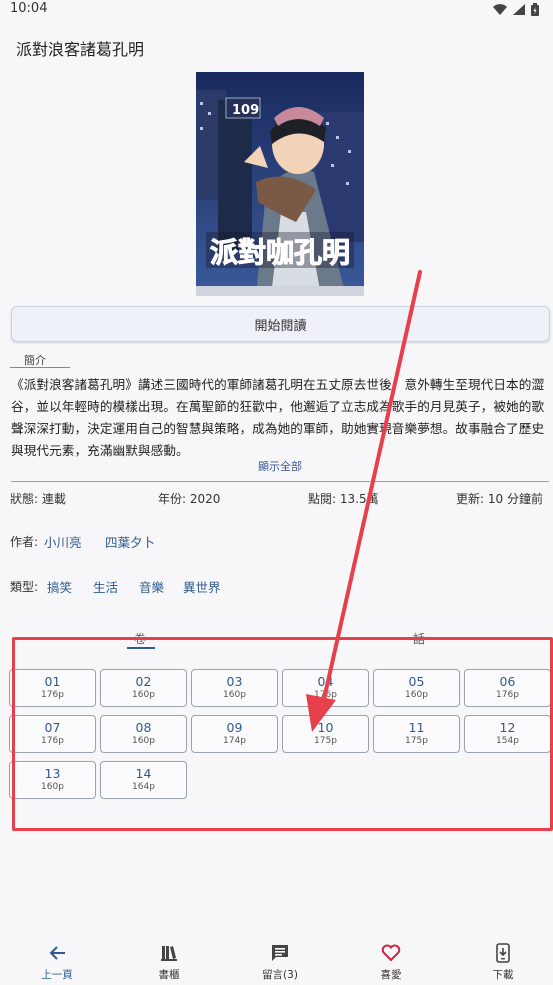 The width and height of the screenshot is (553, 985). Describe the element at coordinates (169, 953) in the screenshot. I see `bookshelf-icon` at that location.